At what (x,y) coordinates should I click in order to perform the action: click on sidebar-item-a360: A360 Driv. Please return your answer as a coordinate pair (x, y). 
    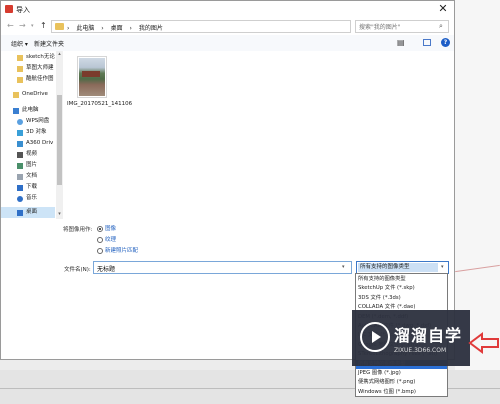
    Looking at the image, I should click on (28, 143).